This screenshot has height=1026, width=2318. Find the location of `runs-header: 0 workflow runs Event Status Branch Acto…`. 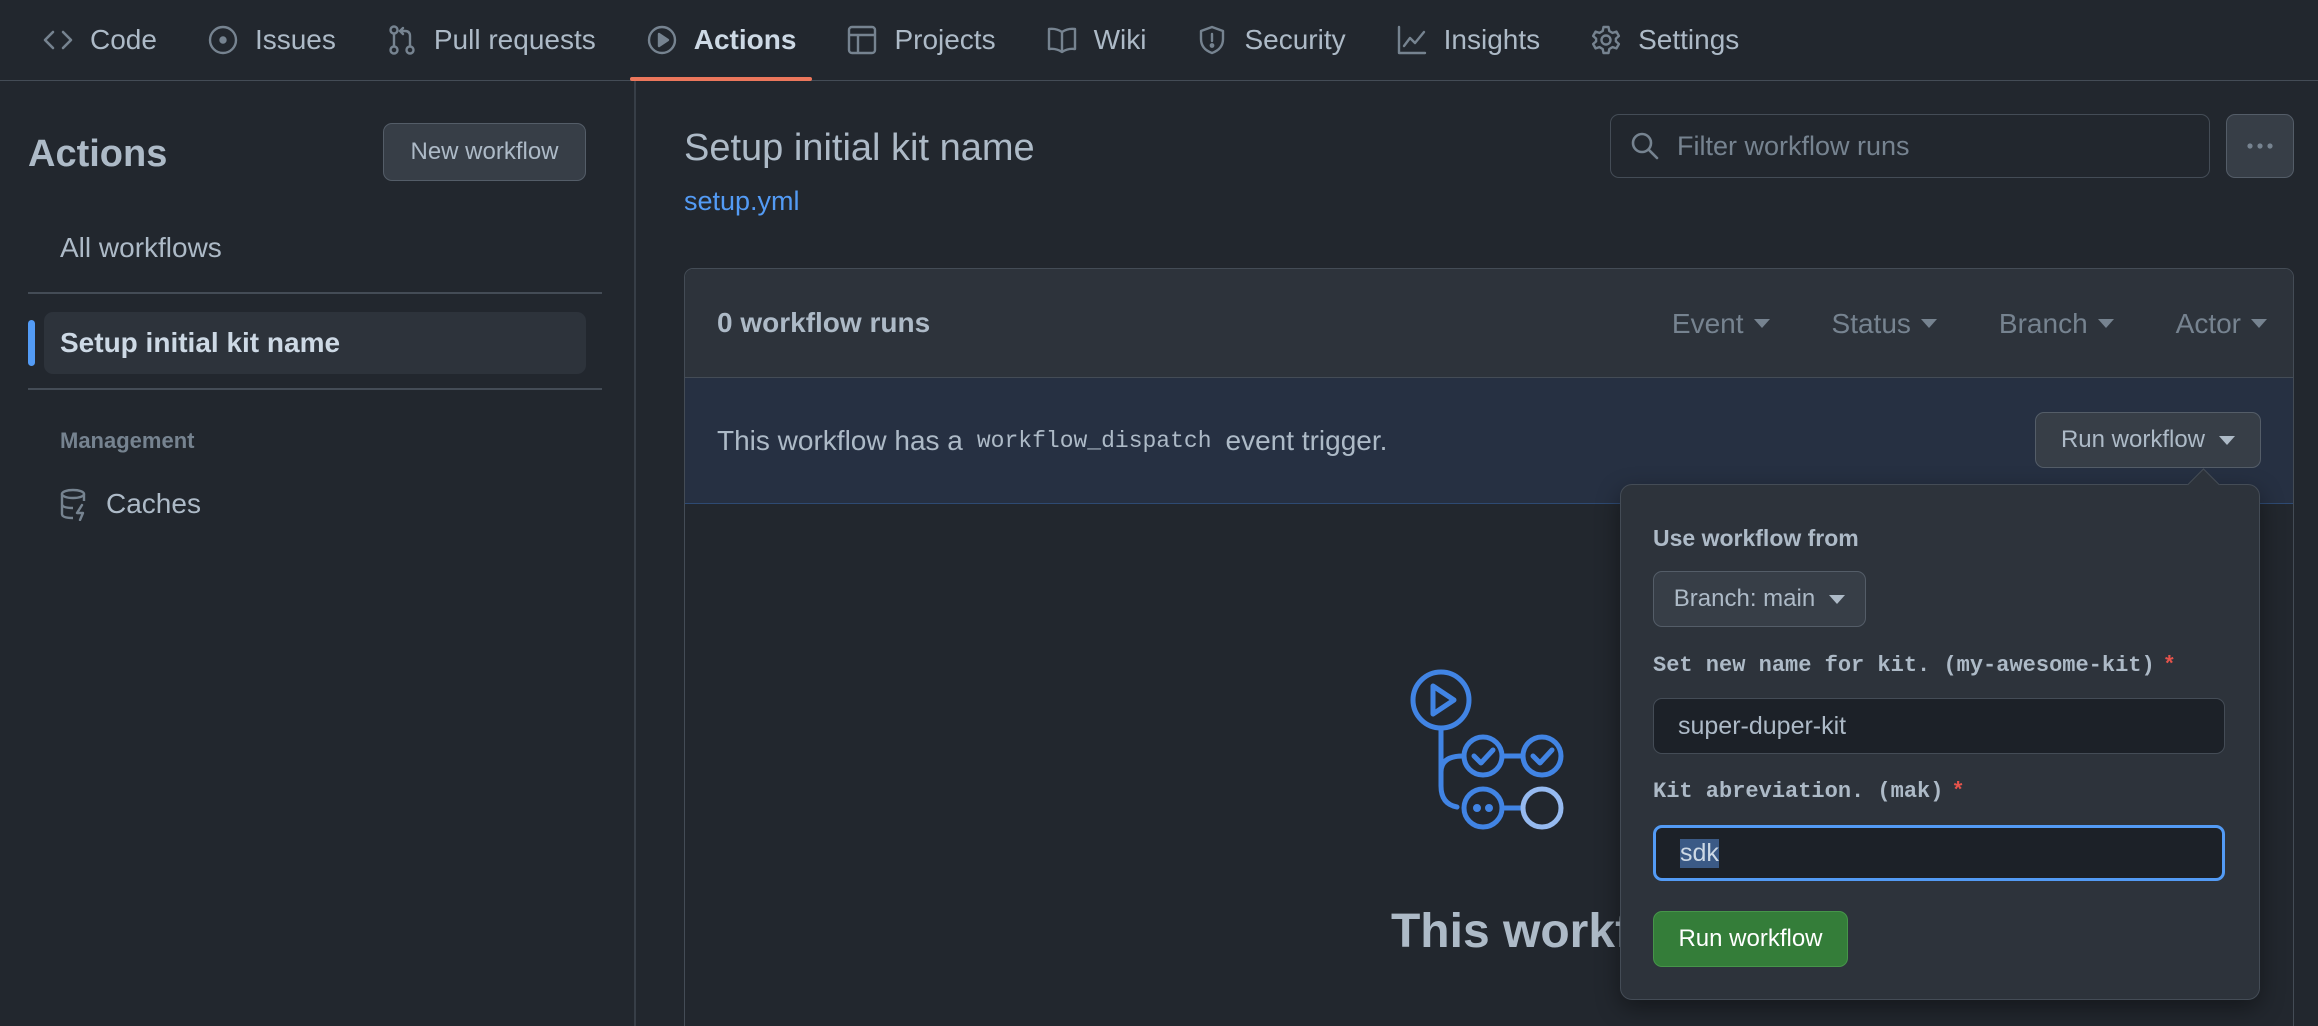

runs-header: 0 workflow runs Event Status Branch Acto… is located at coordinates (1489, 323).